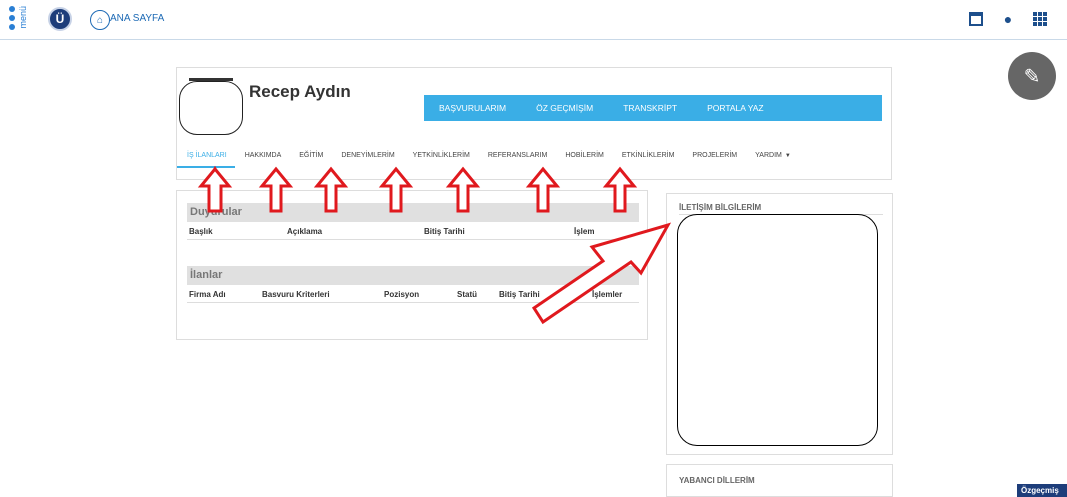 The image size is (1067, 497). I want to click on contact-panel: İLETİŞİM BİLGİLERİM, so click(779, 324).